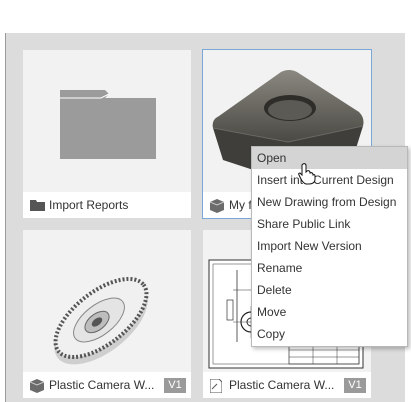 This screenshot has width=411, height=402. I want to click on menu-item-insert-into-current-design: Insert into Current Design, so click(329, 180).